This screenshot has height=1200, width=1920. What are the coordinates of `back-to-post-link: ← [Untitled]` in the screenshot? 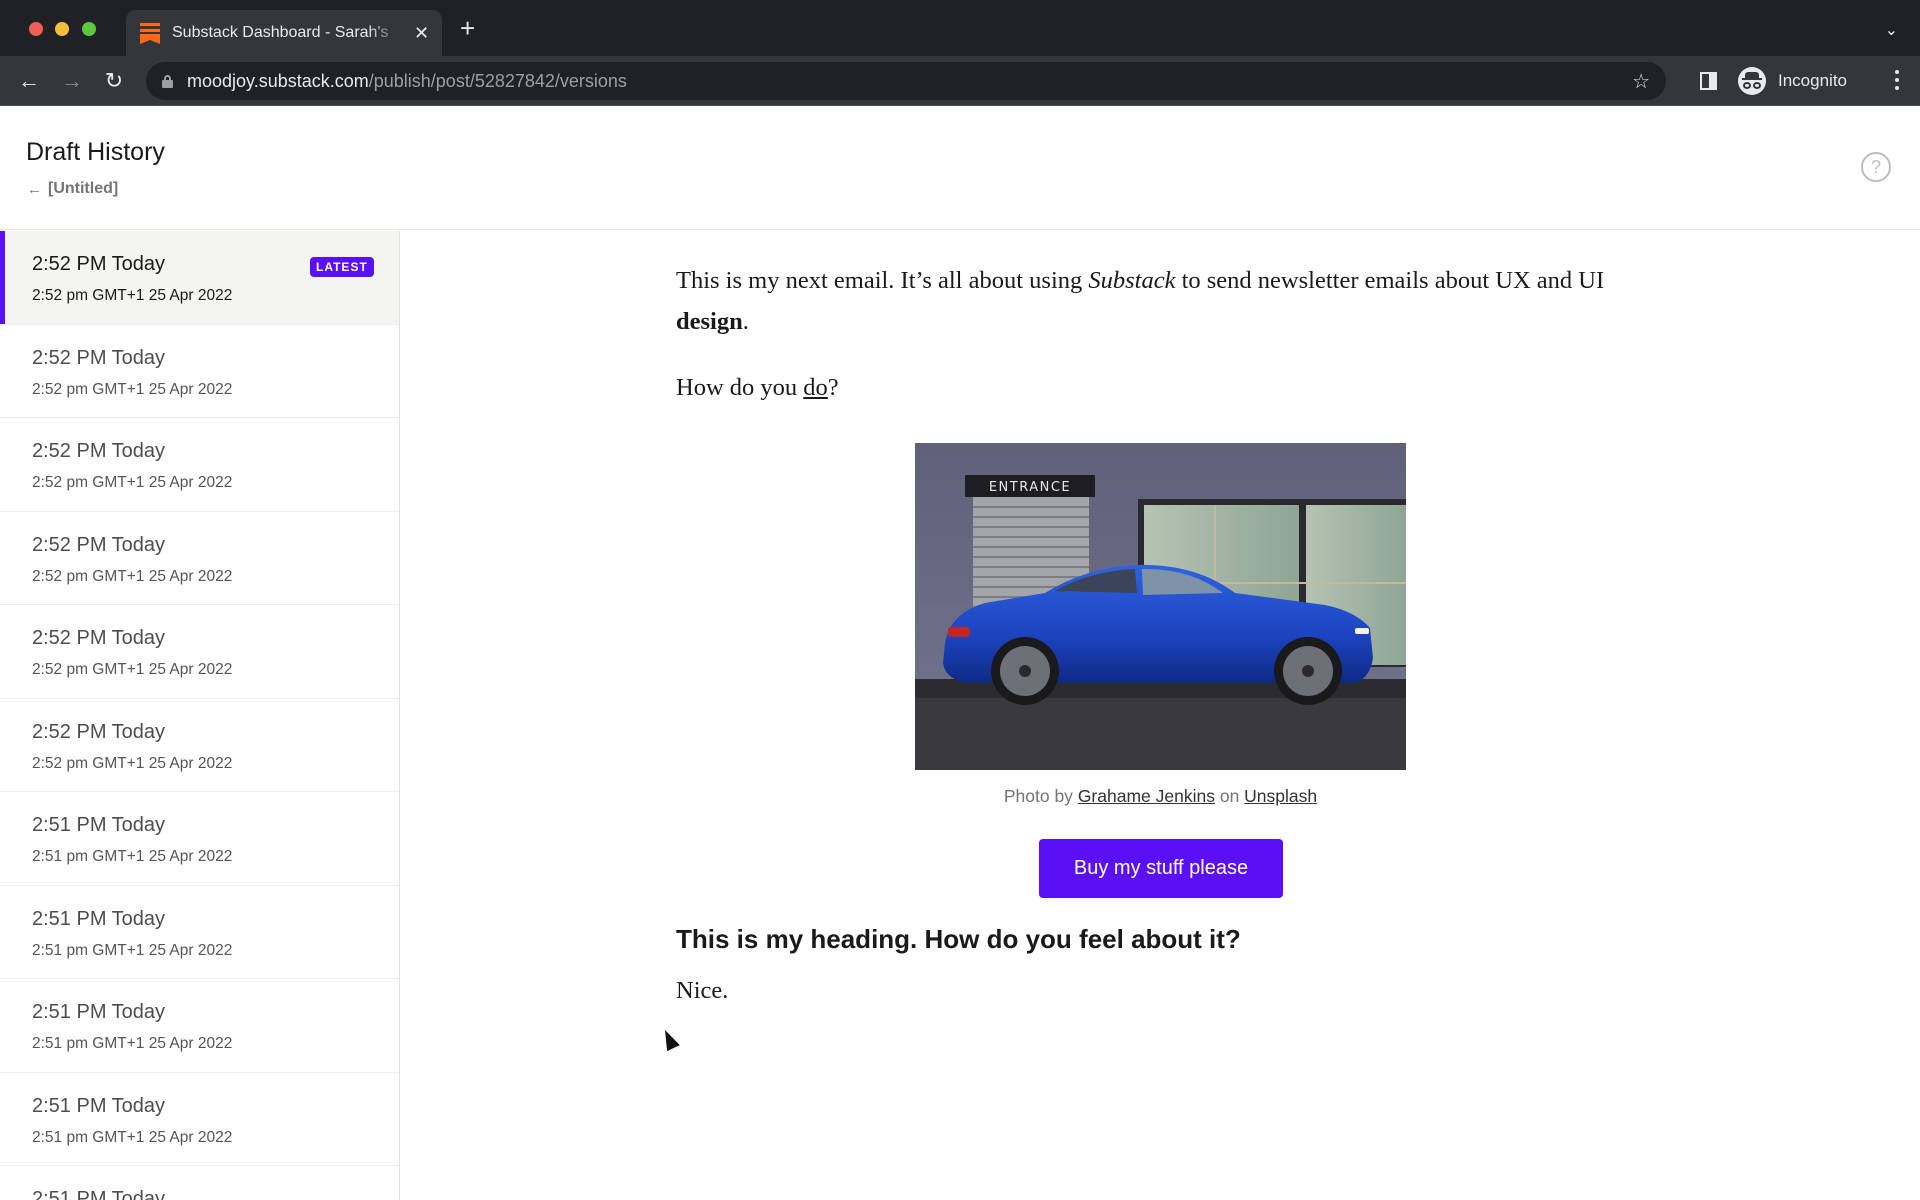 It's located at (72, 189).